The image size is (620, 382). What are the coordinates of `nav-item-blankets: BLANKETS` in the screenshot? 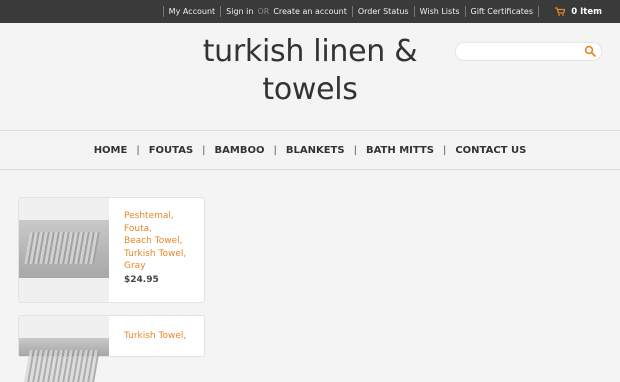 It's located at (315, 150).